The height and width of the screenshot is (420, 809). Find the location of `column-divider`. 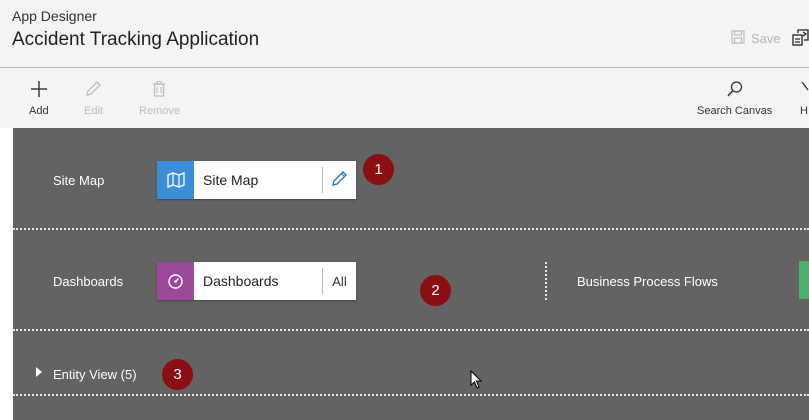

column-divider is located at coordinates (546, 281).